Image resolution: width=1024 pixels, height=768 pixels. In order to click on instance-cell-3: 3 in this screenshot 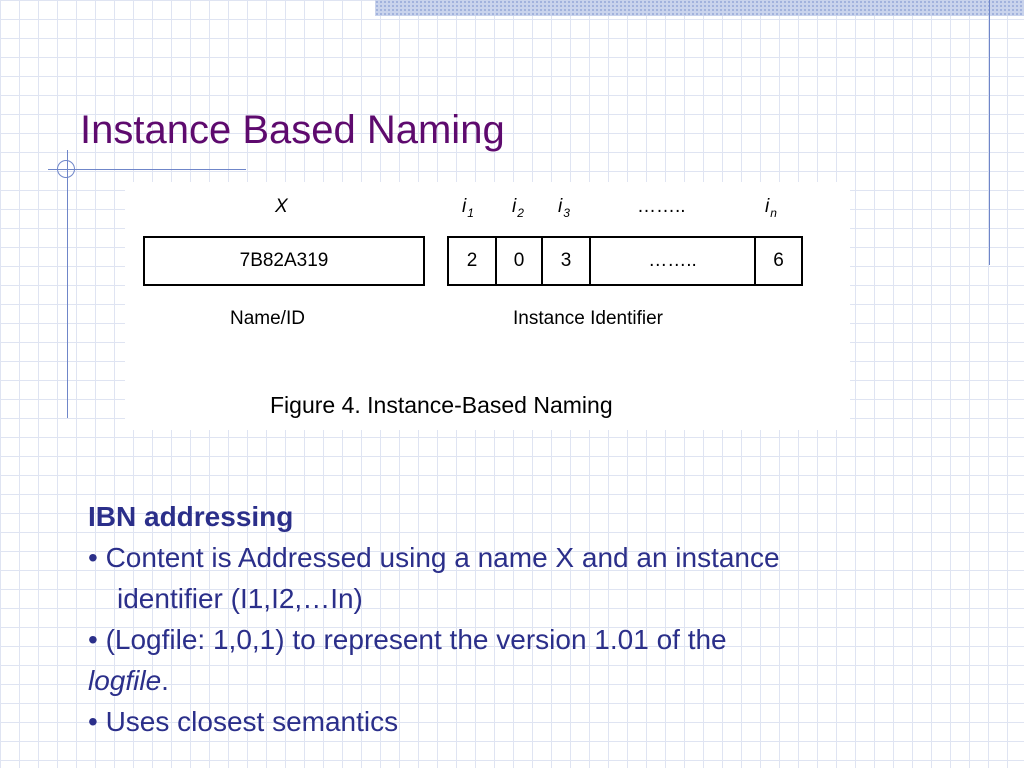, I will do `click(567, 261)`.